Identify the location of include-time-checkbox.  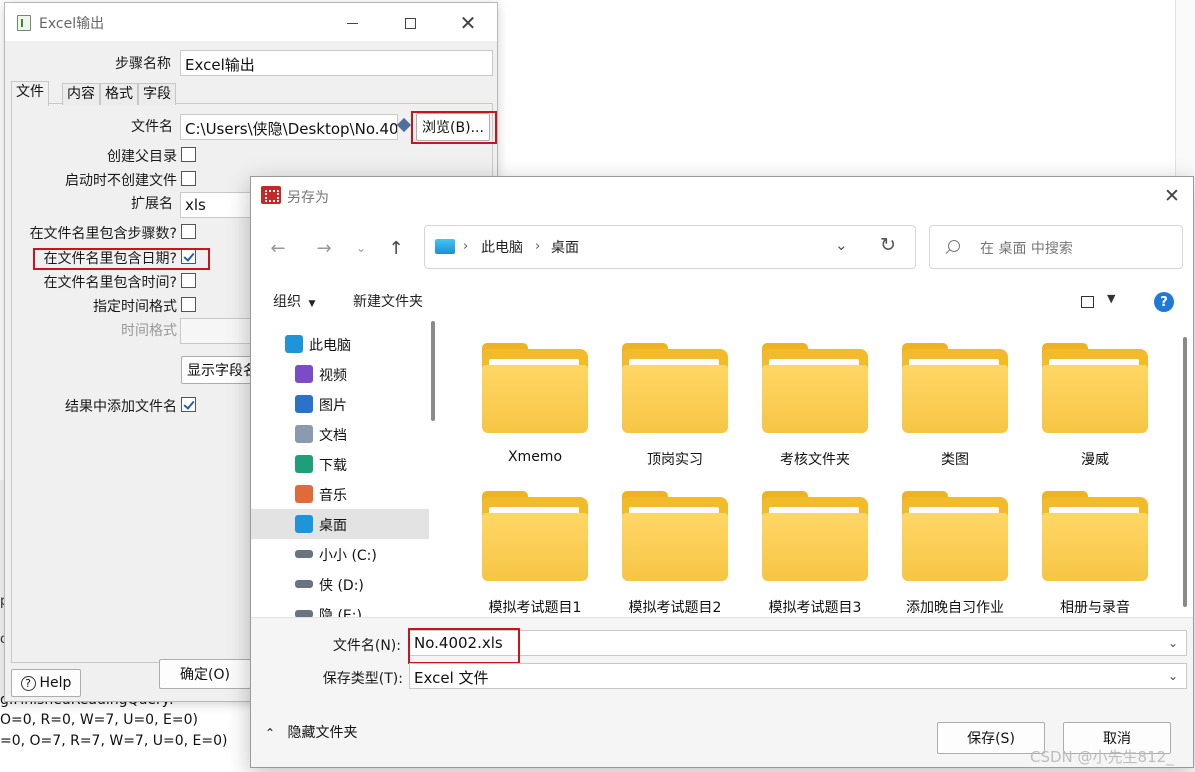
(188, 280).